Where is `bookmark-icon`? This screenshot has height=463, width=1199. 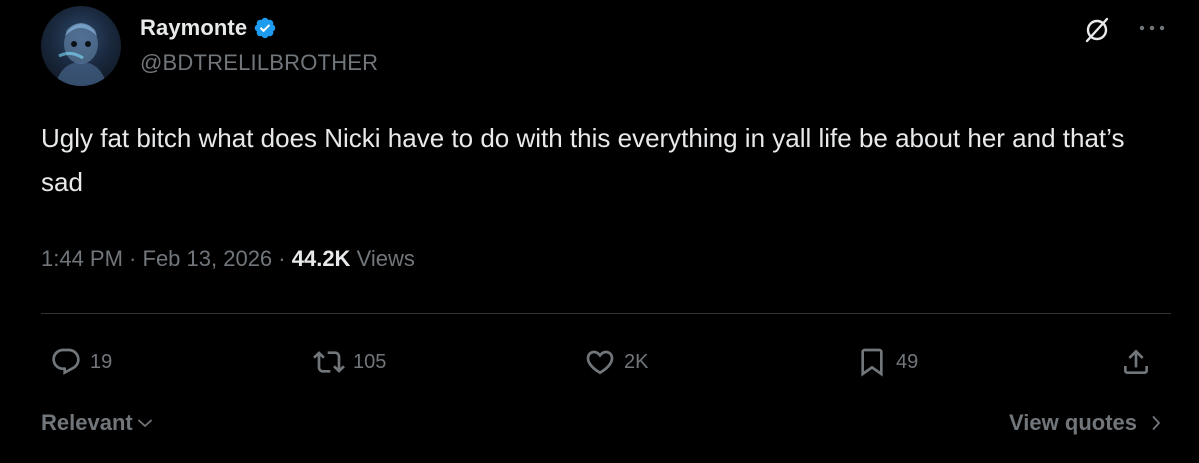 bookmark-icon is located at coordinates (872, 362).